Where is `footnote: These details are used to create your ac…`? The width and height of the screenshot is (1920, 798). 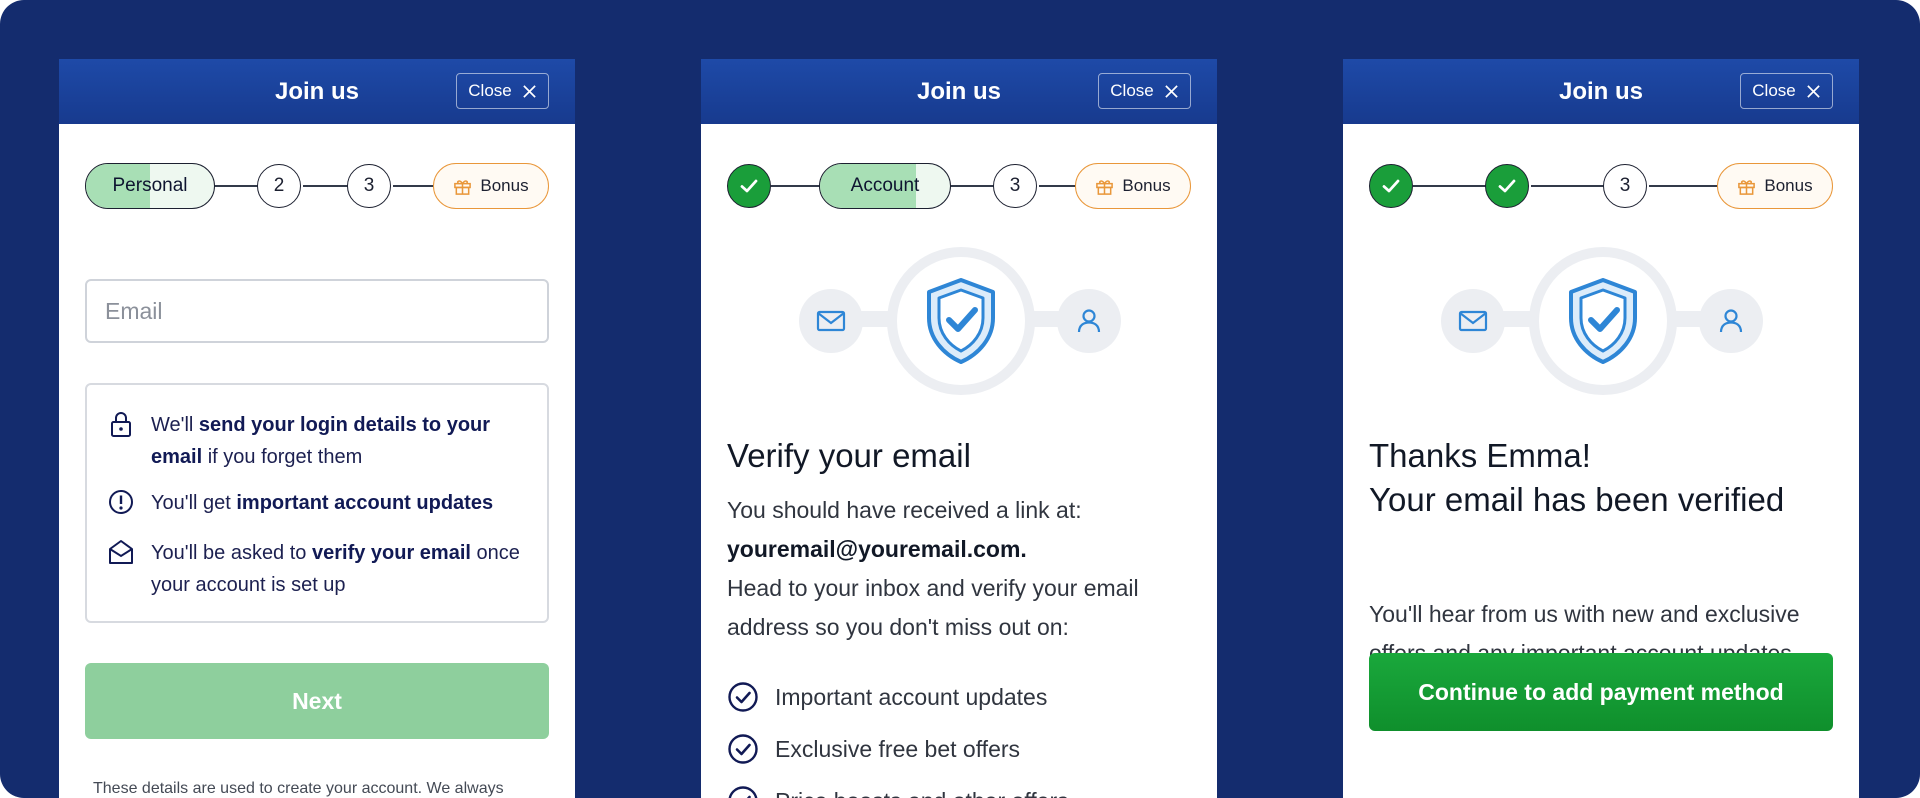
footnote: These details are used to create your ac… is located at coordinates (298, 788).